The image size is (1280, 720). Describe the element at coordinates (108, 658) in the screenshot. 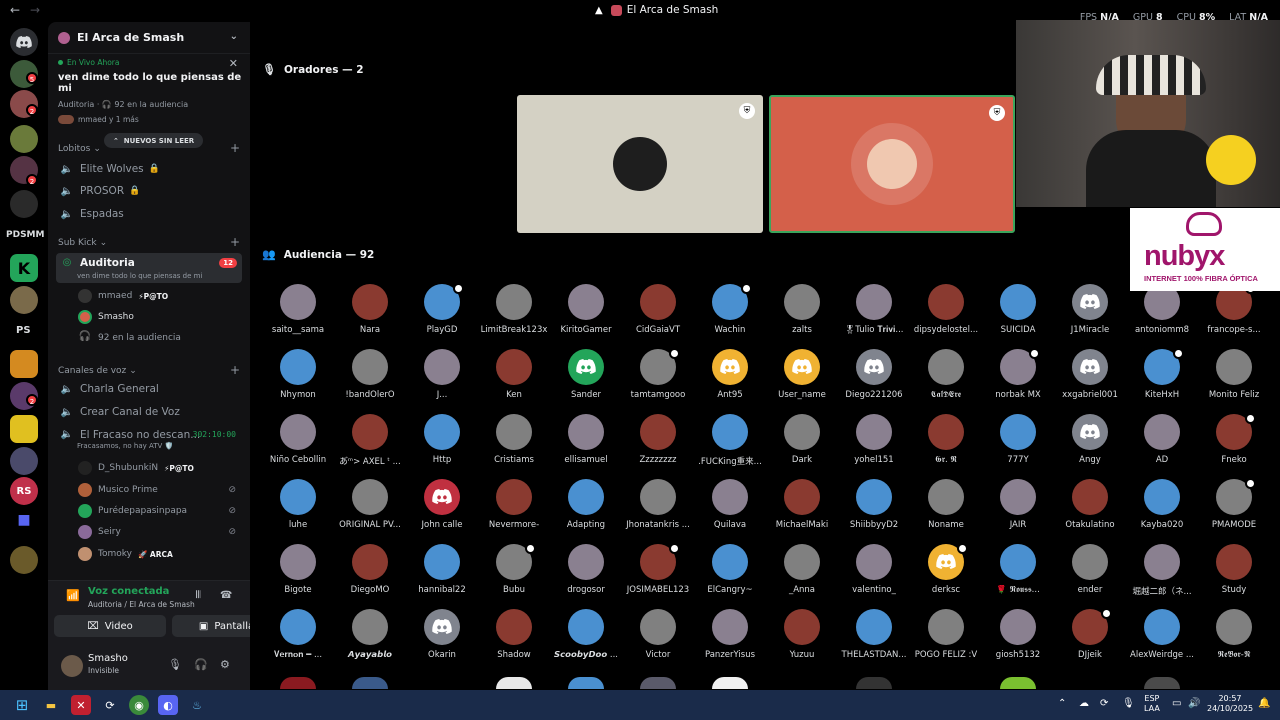

I see `user-name: Smasho` at that location.